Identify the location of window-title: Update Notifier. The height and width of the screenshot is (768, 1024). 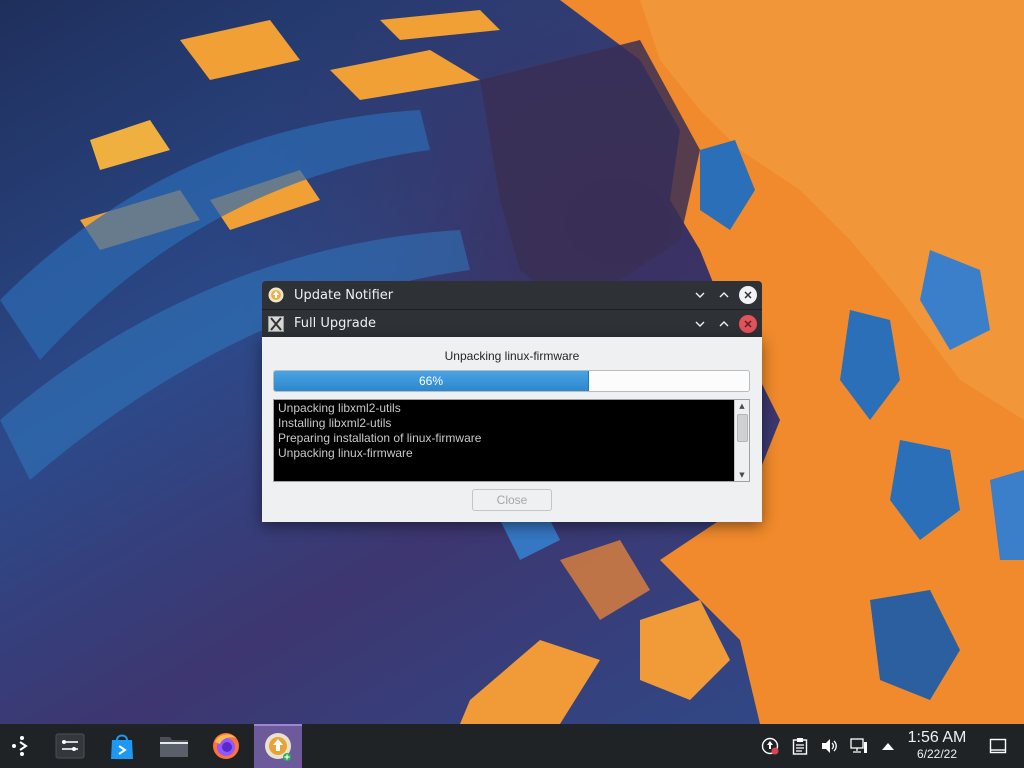
(344, 295).